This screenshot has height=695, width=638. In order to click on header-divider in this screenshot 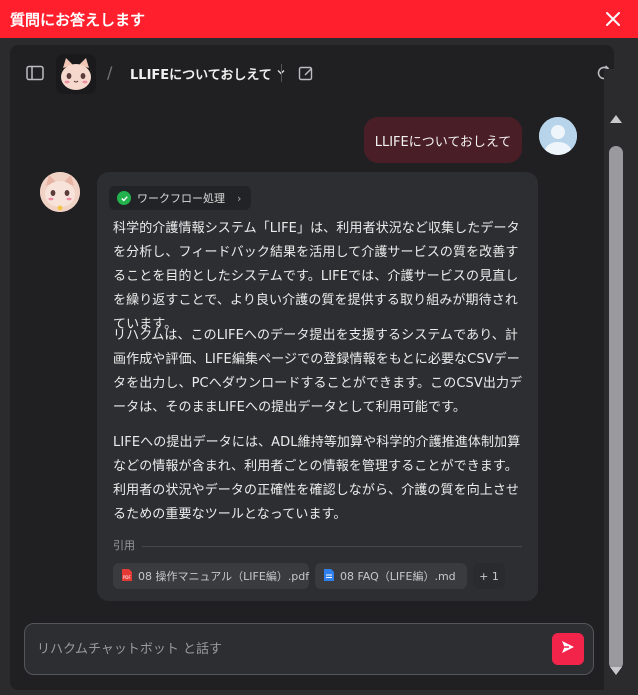, I will do `click(281, 73)`.